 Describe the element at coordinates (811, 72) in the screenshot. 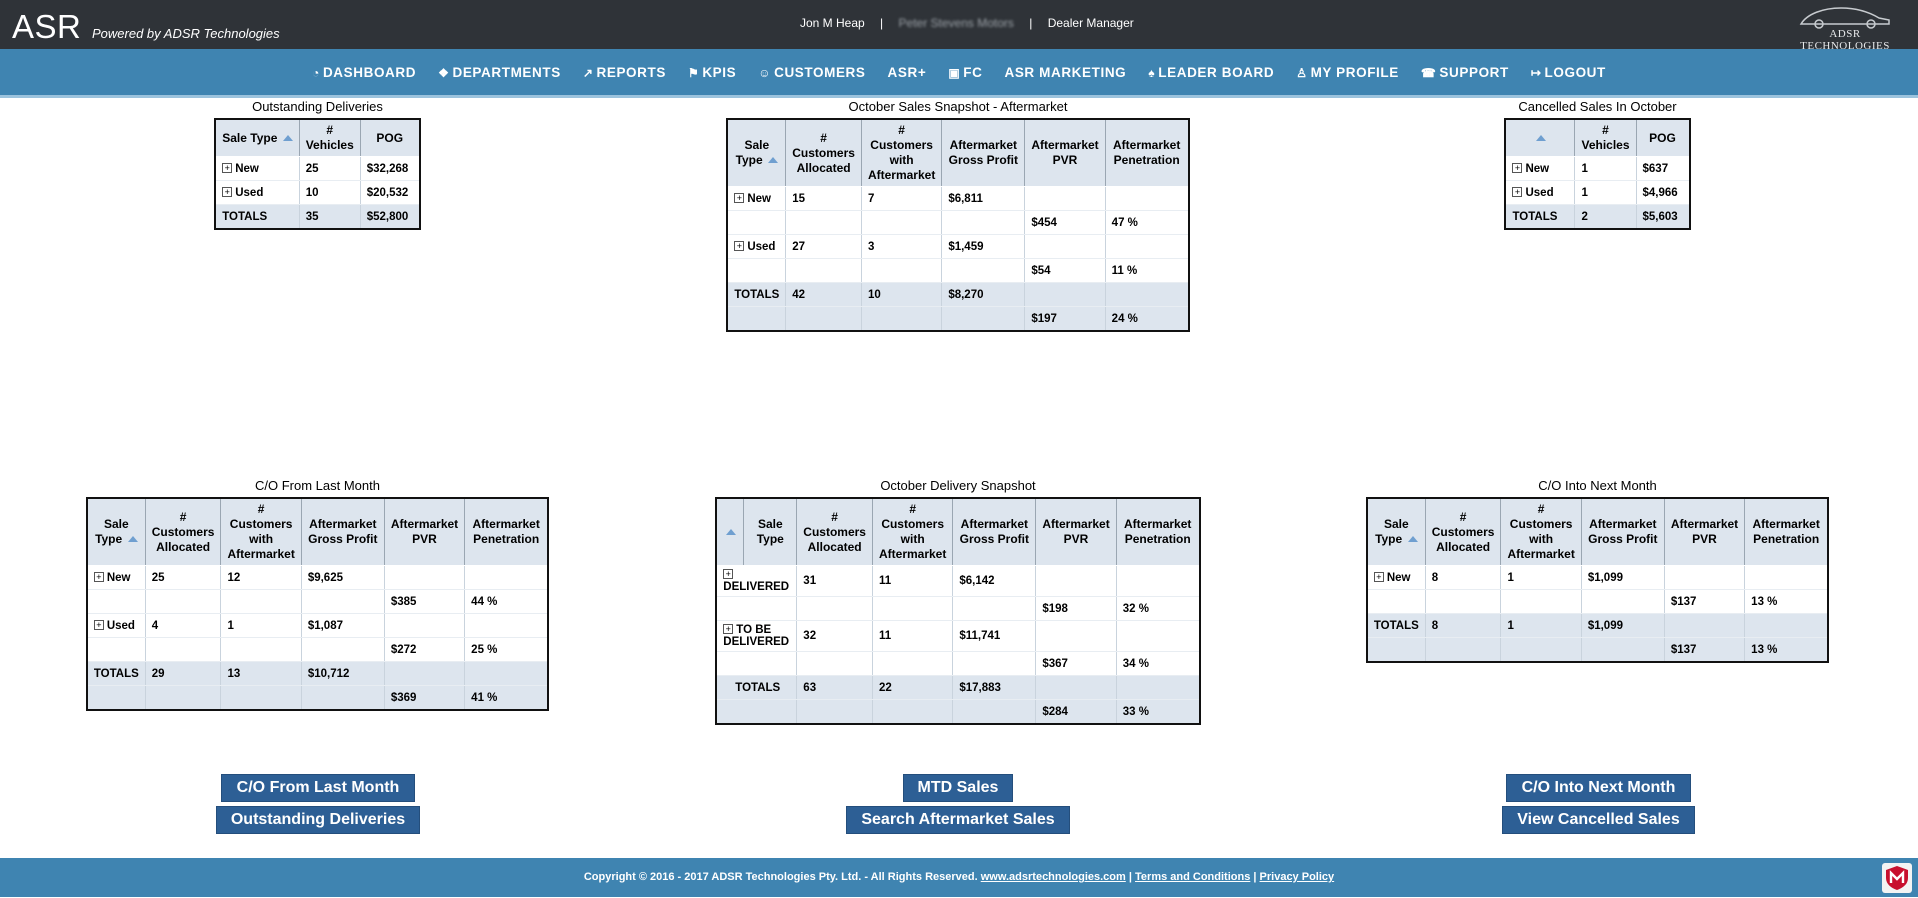

I see `nav-item-customers: ☺ CUSTOMERS` at that location.